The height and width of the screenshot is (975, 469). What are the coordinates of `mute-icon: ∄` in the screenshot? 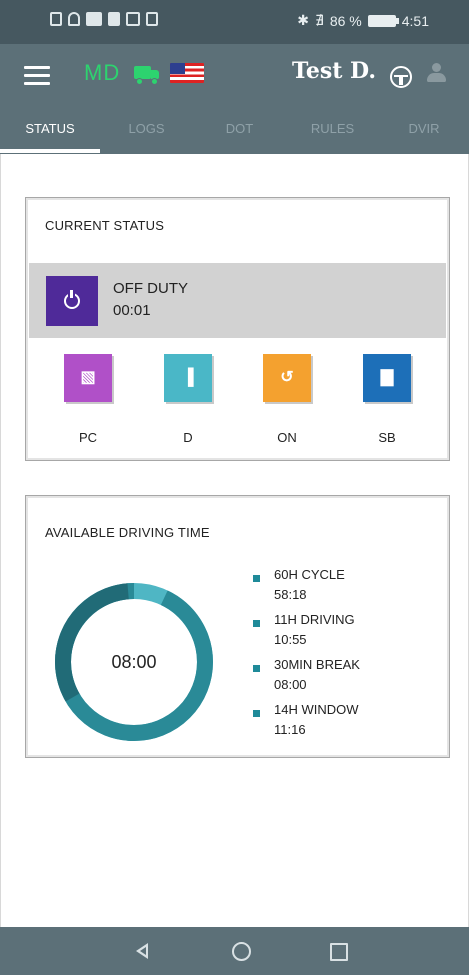 It's located at (319, 20).